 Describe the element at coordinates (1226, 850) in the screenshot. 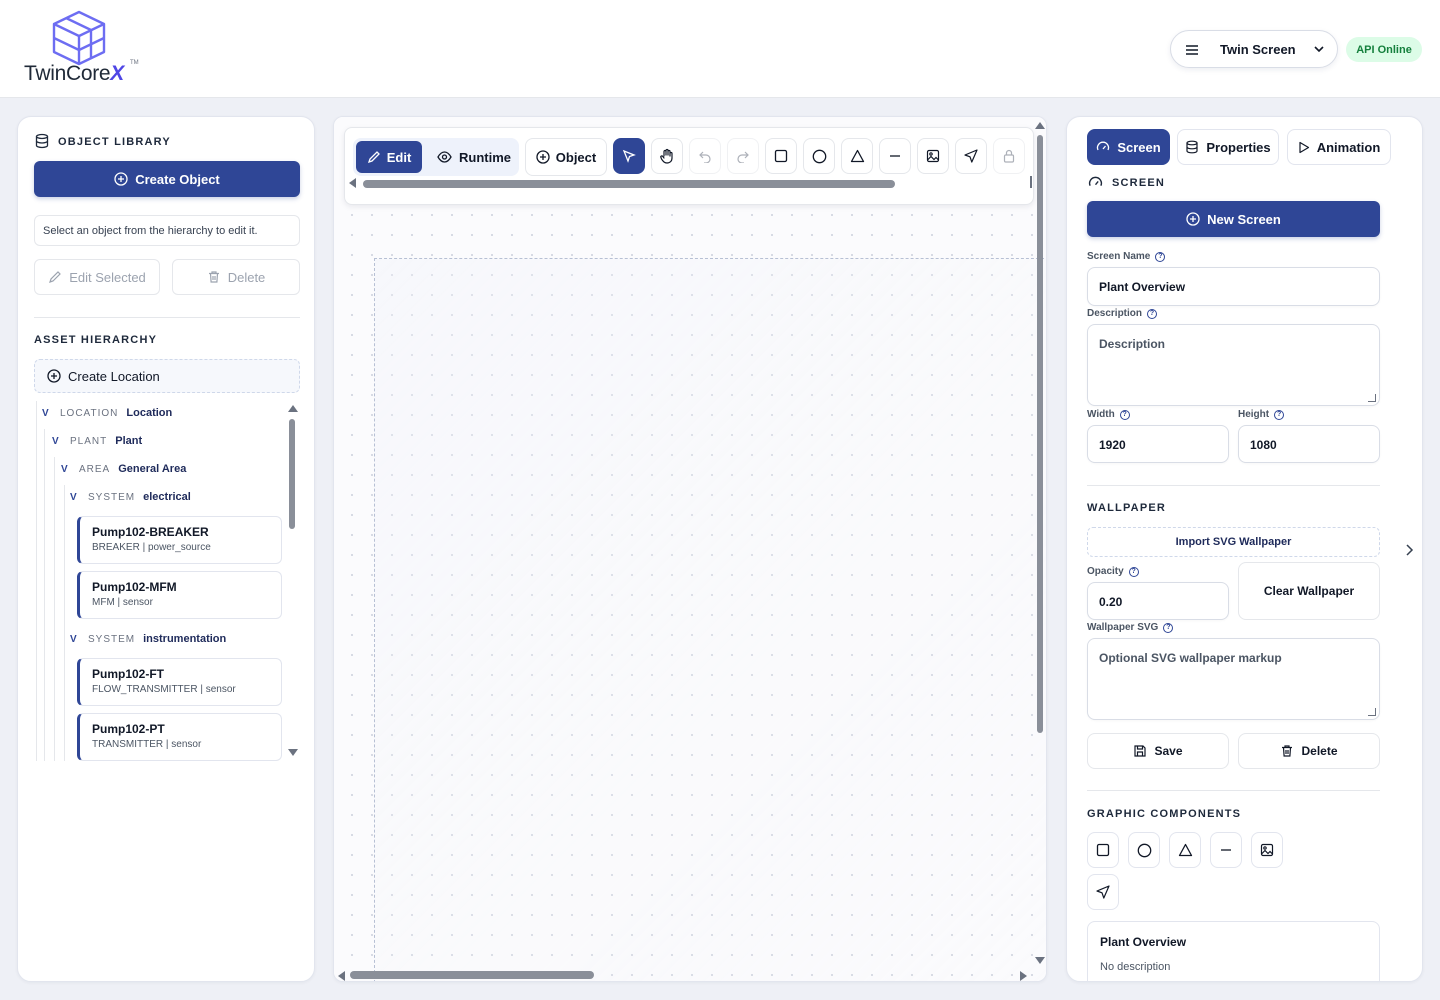

I see `component-line-button` at that location.